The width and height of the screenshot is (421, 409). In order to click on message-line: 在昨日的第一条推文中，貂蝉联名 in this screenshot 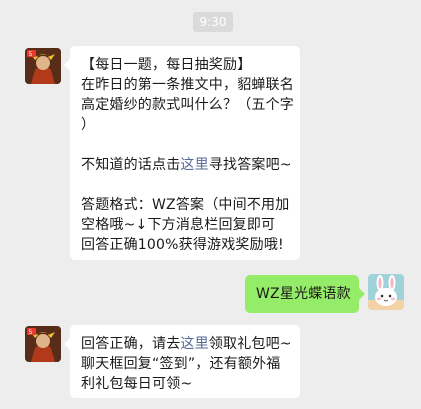, I will do `click(187, 85)`.